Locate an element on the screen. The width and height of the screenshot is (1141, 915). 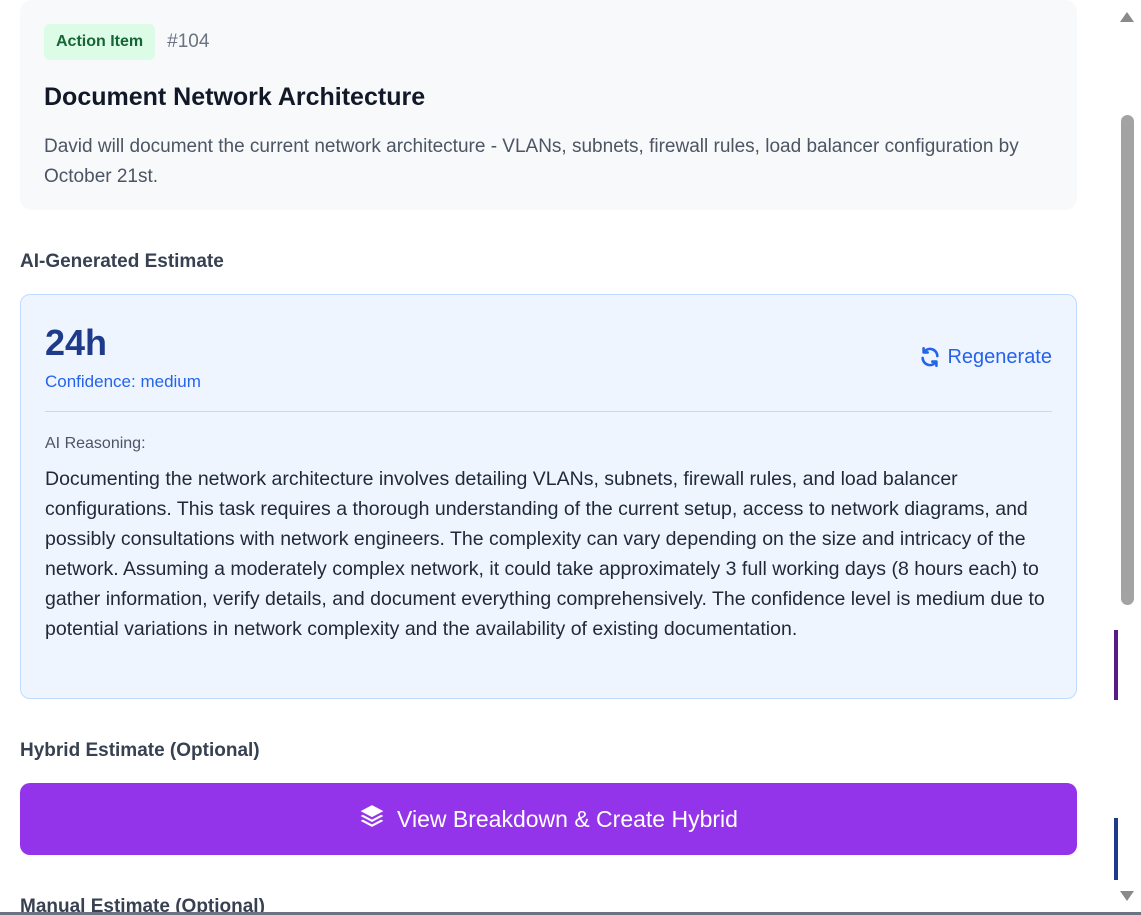
confidence-level: Confidence: medium is located at coordinates (123, 381).